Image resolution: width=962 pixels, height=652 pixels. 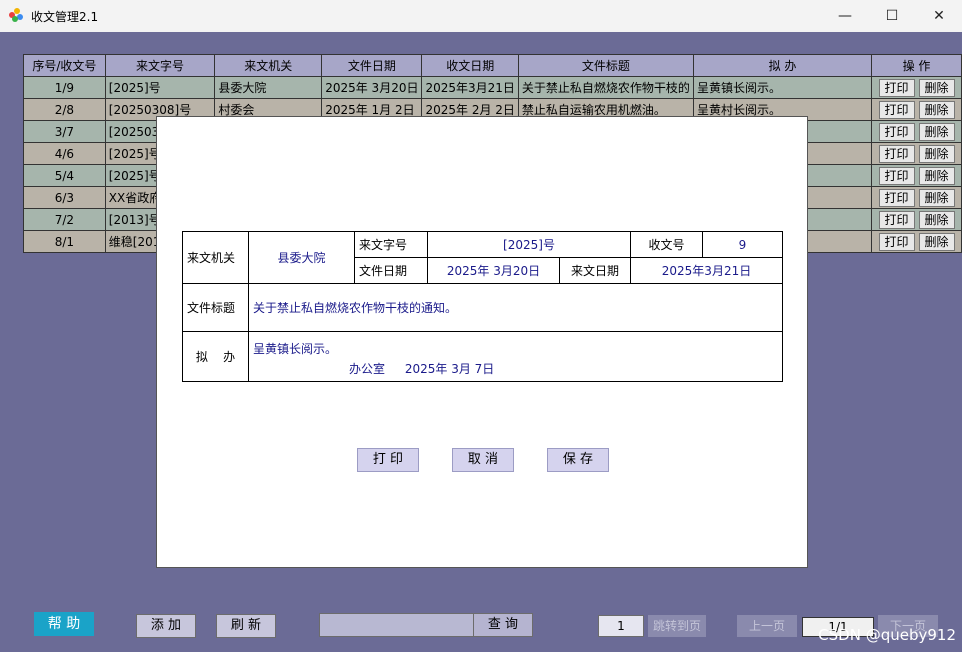 What do you see at coordinates (916, 65) in the screenshot?
I see `col-header-actions: 操 作` at bounding box center [916, 65].